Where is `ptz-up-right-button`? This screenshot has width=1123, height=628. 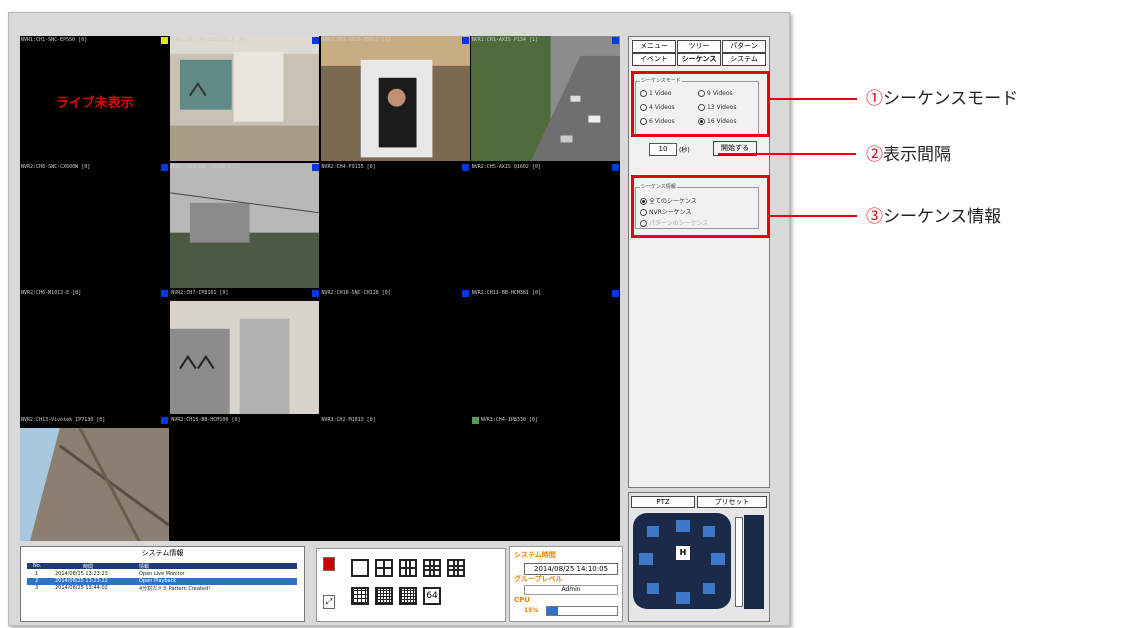
ptz-up-right-button is located at coordinates (709, 531).